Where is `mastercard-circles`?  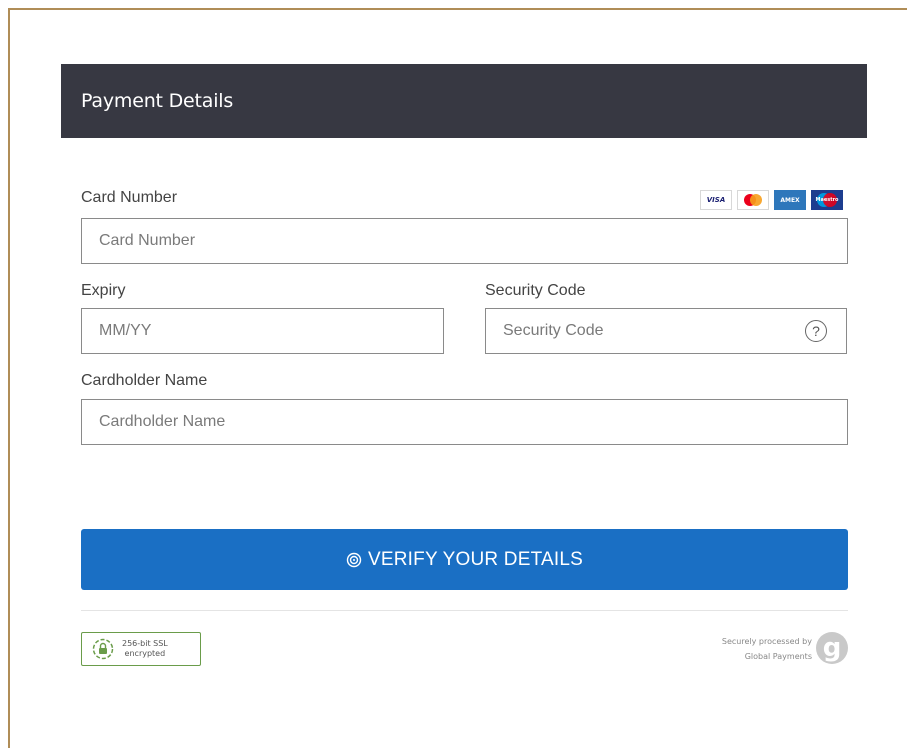
mastercard-circles is located at coordinates (753, 200).